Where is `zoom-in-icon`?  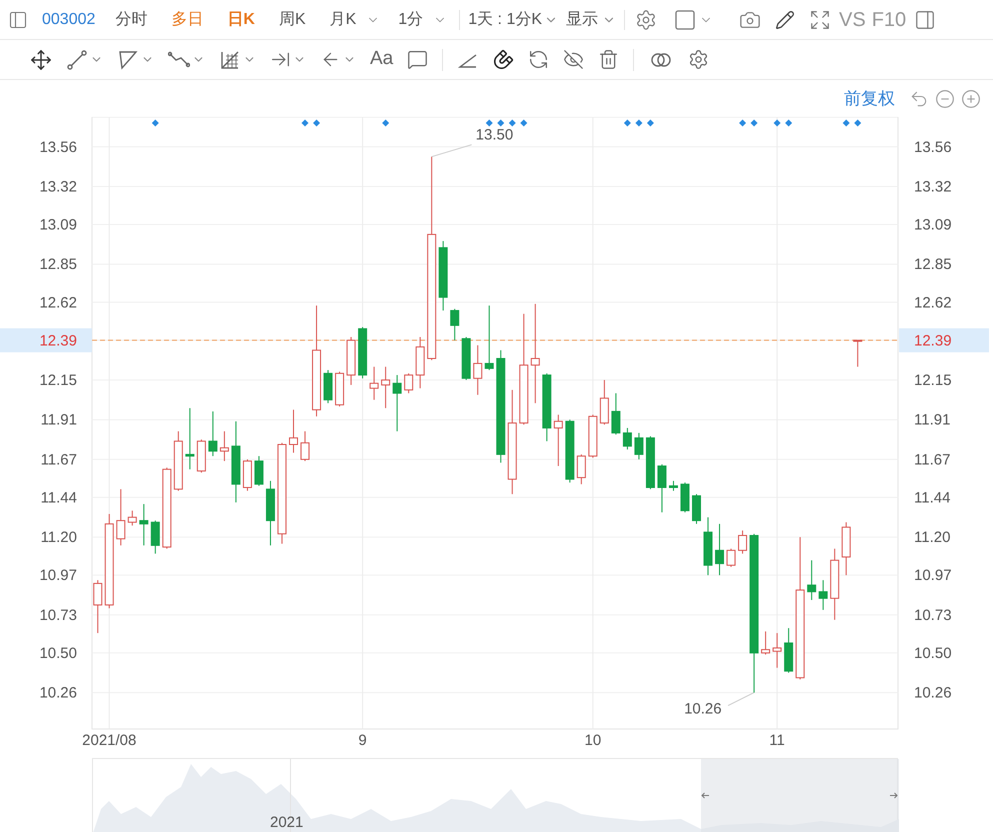
zoom-in-icon is located at coordinates (971, 98).